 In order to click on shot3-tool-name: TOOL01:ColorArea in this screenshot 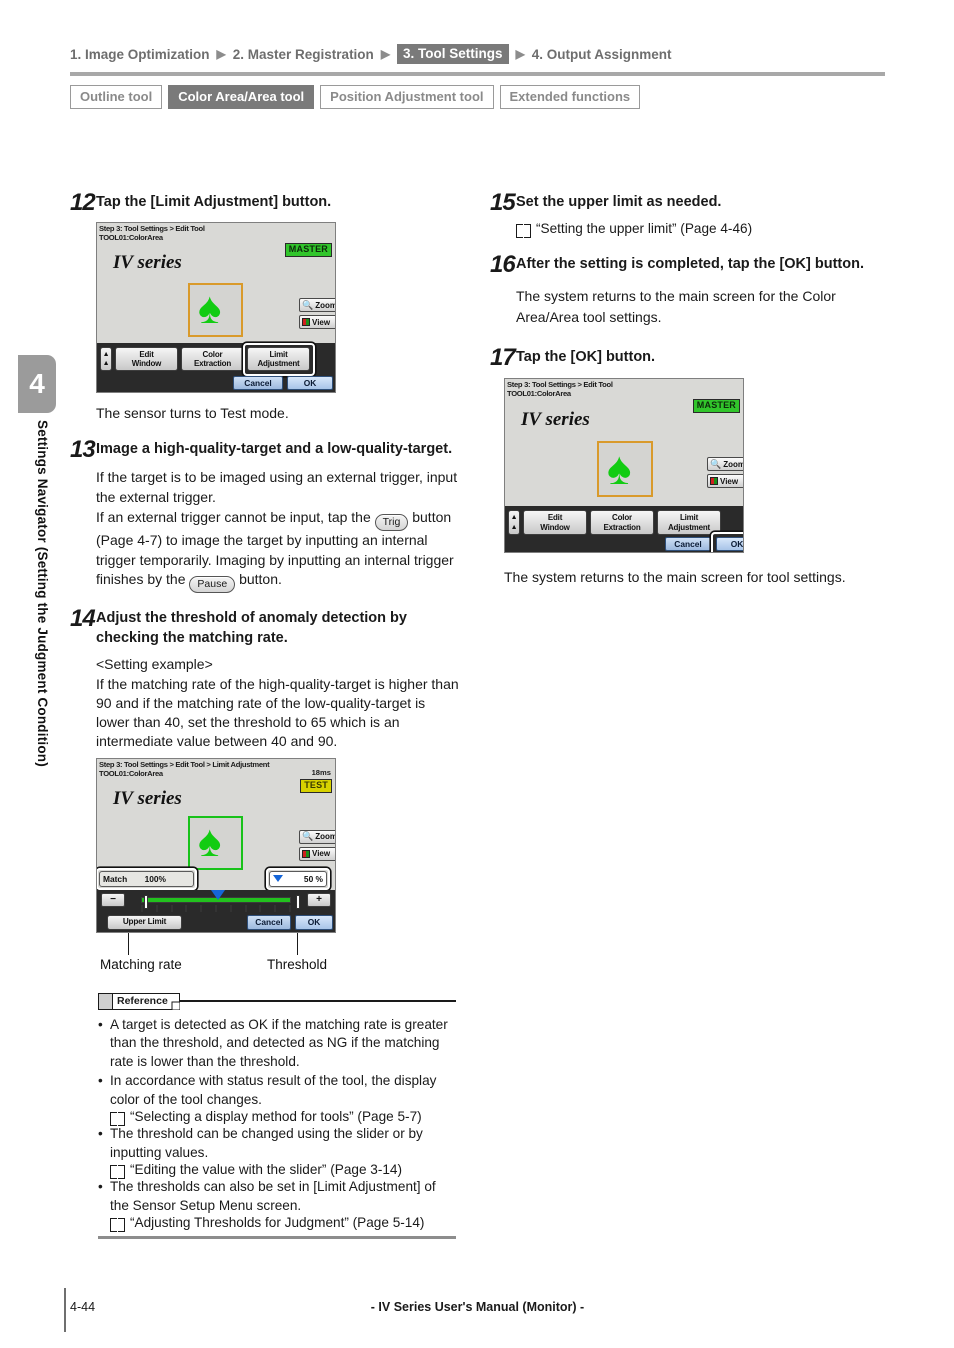, I will do `click(539, 393)`.